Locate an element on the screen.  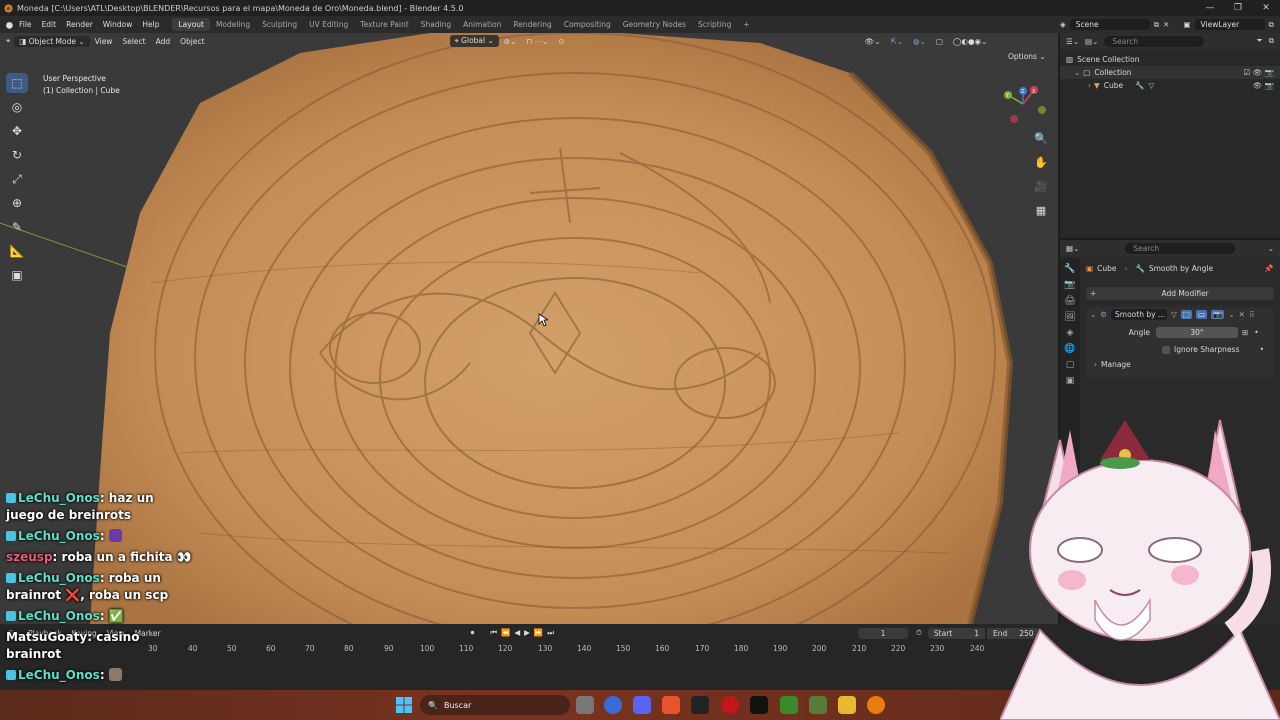
menu-edit: Edit is located at coordinates (49, 25).